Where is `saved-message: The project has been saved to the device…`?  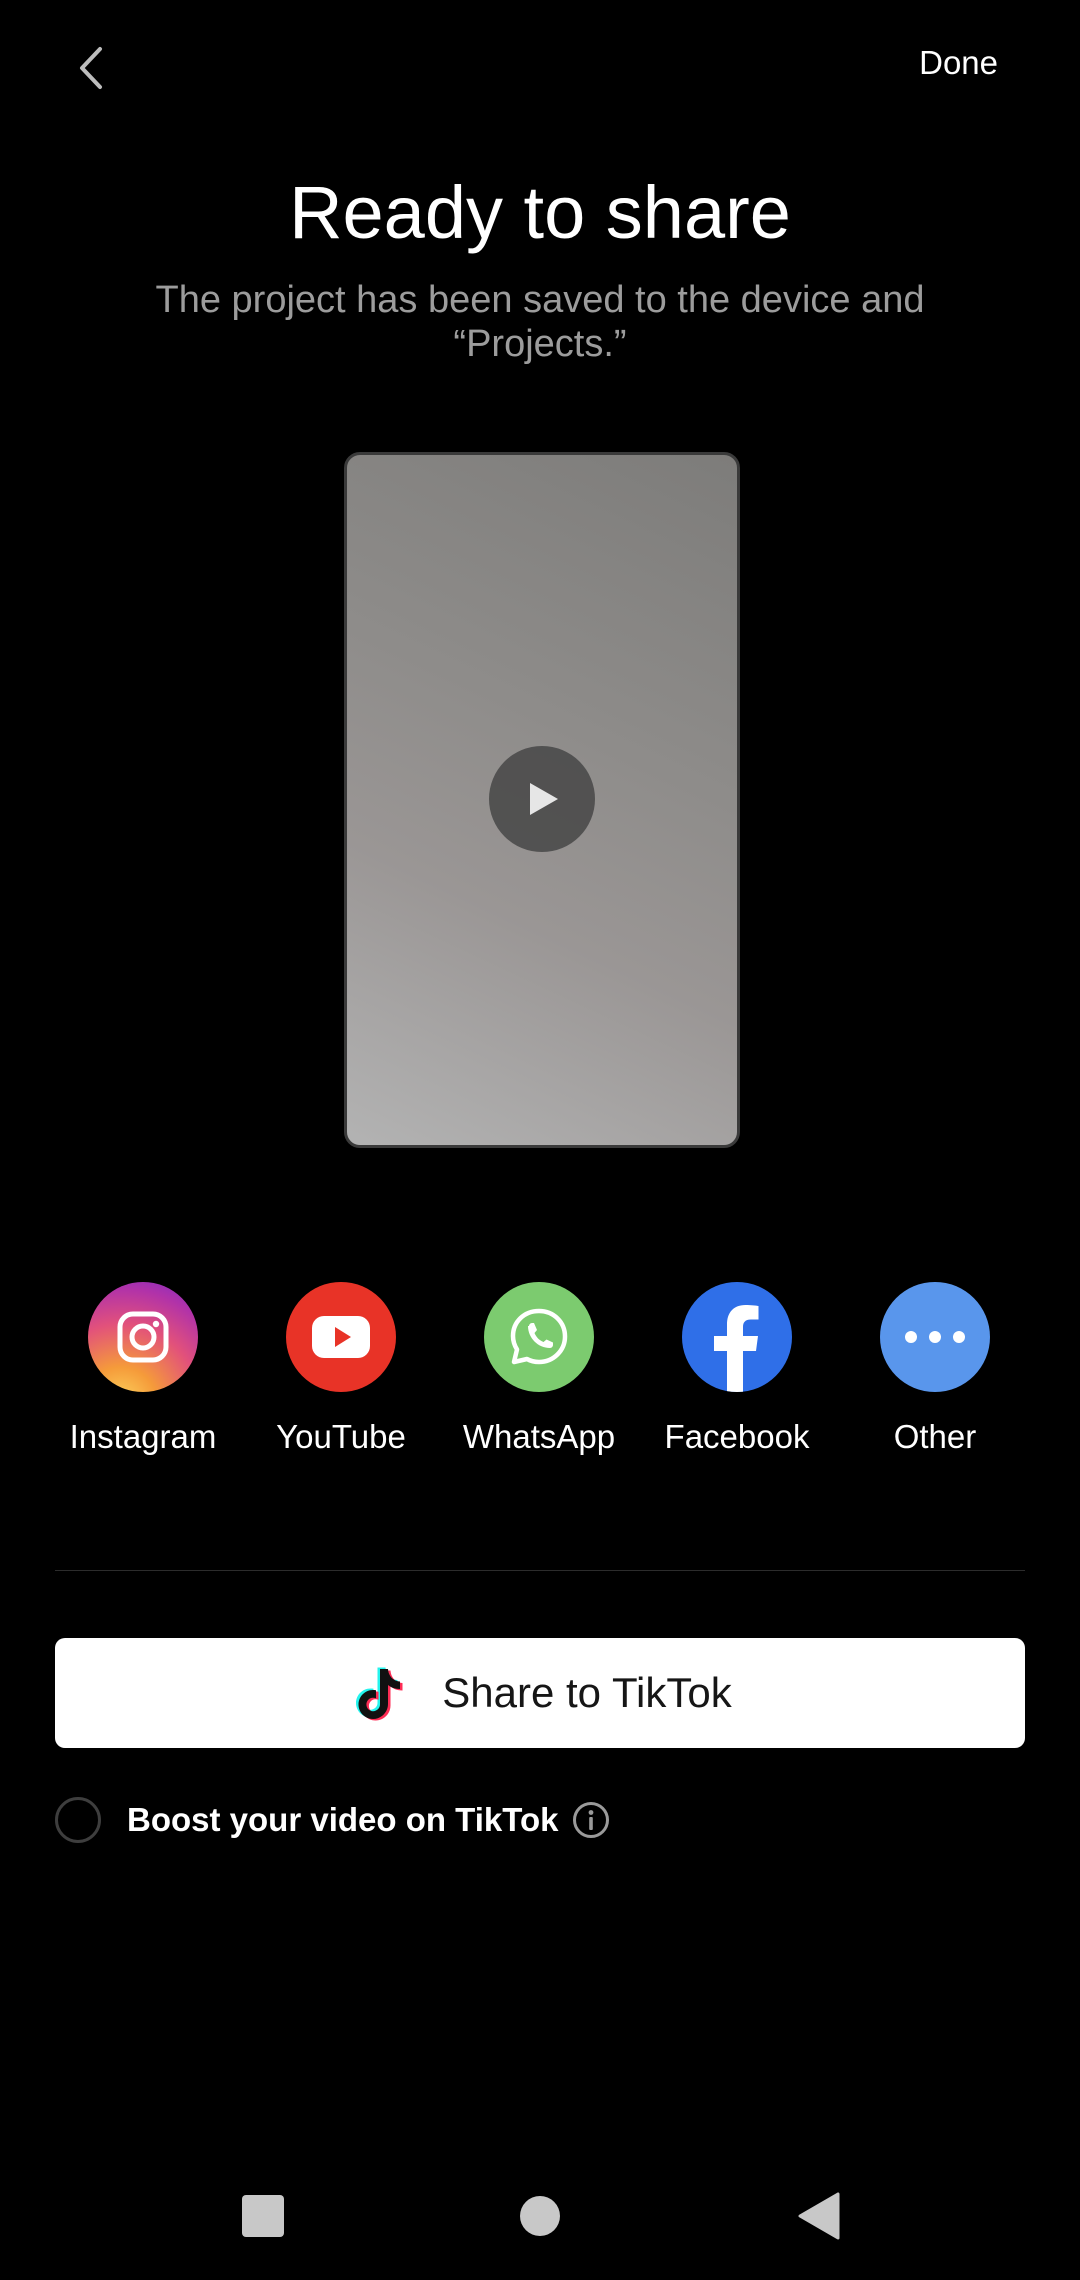 saved-message: The project has been saved to the device… is located at coordinates (540, 322).